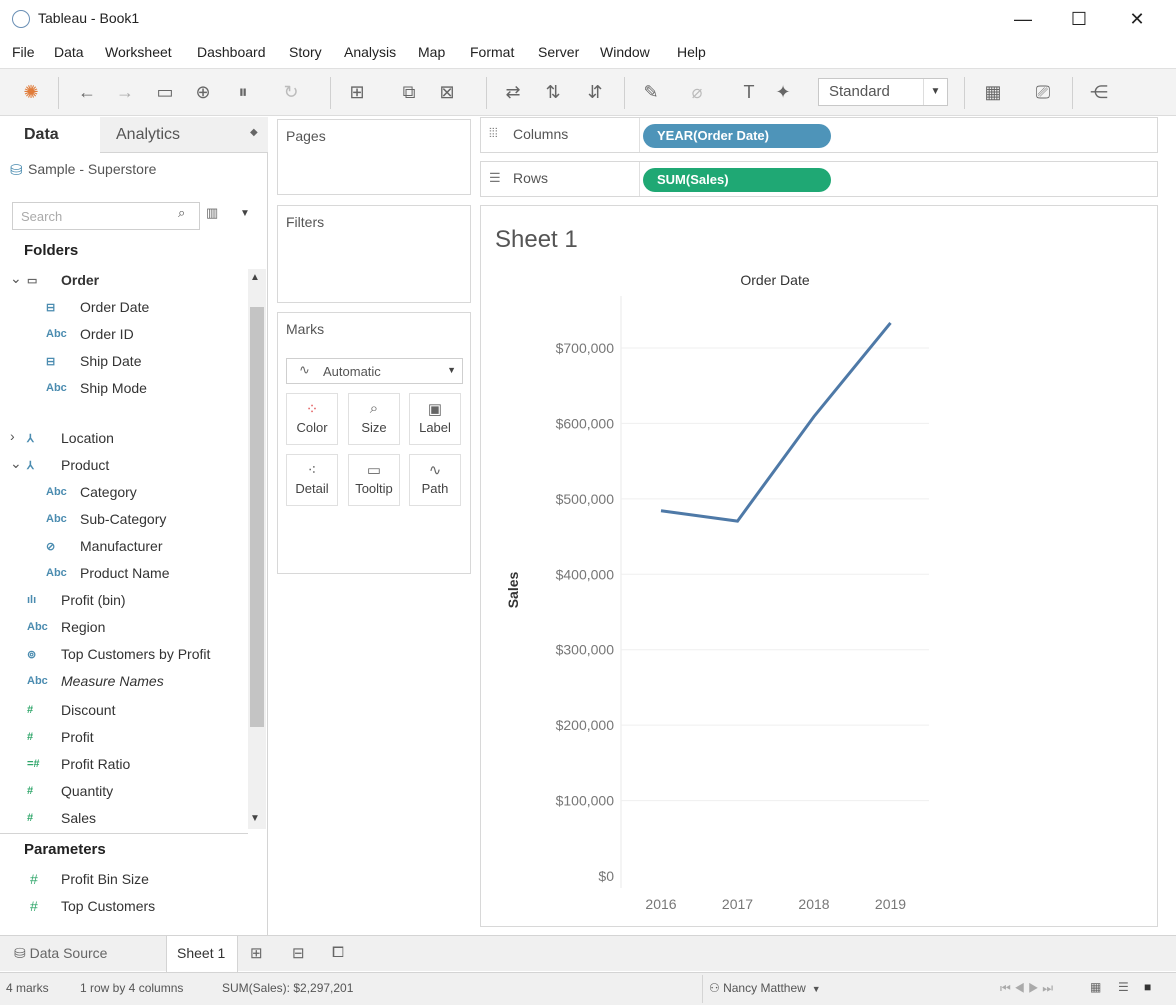 The image size is (1176, 1005). Describe the element at coordinates (30, 791) in the screenshot. I see `measure-icon: #` at that location.